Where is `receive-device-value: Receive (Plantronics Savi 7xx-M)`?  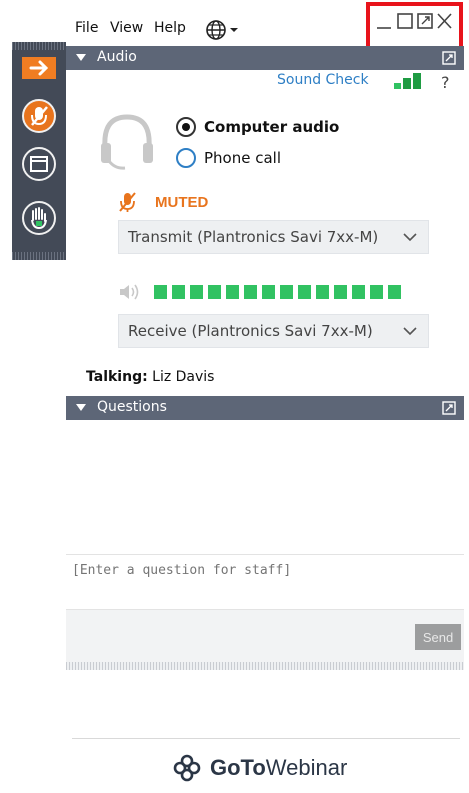 receive-device-value: Receive (Plantronics Savi 7xx-M) is located at coordinates (250, 331).